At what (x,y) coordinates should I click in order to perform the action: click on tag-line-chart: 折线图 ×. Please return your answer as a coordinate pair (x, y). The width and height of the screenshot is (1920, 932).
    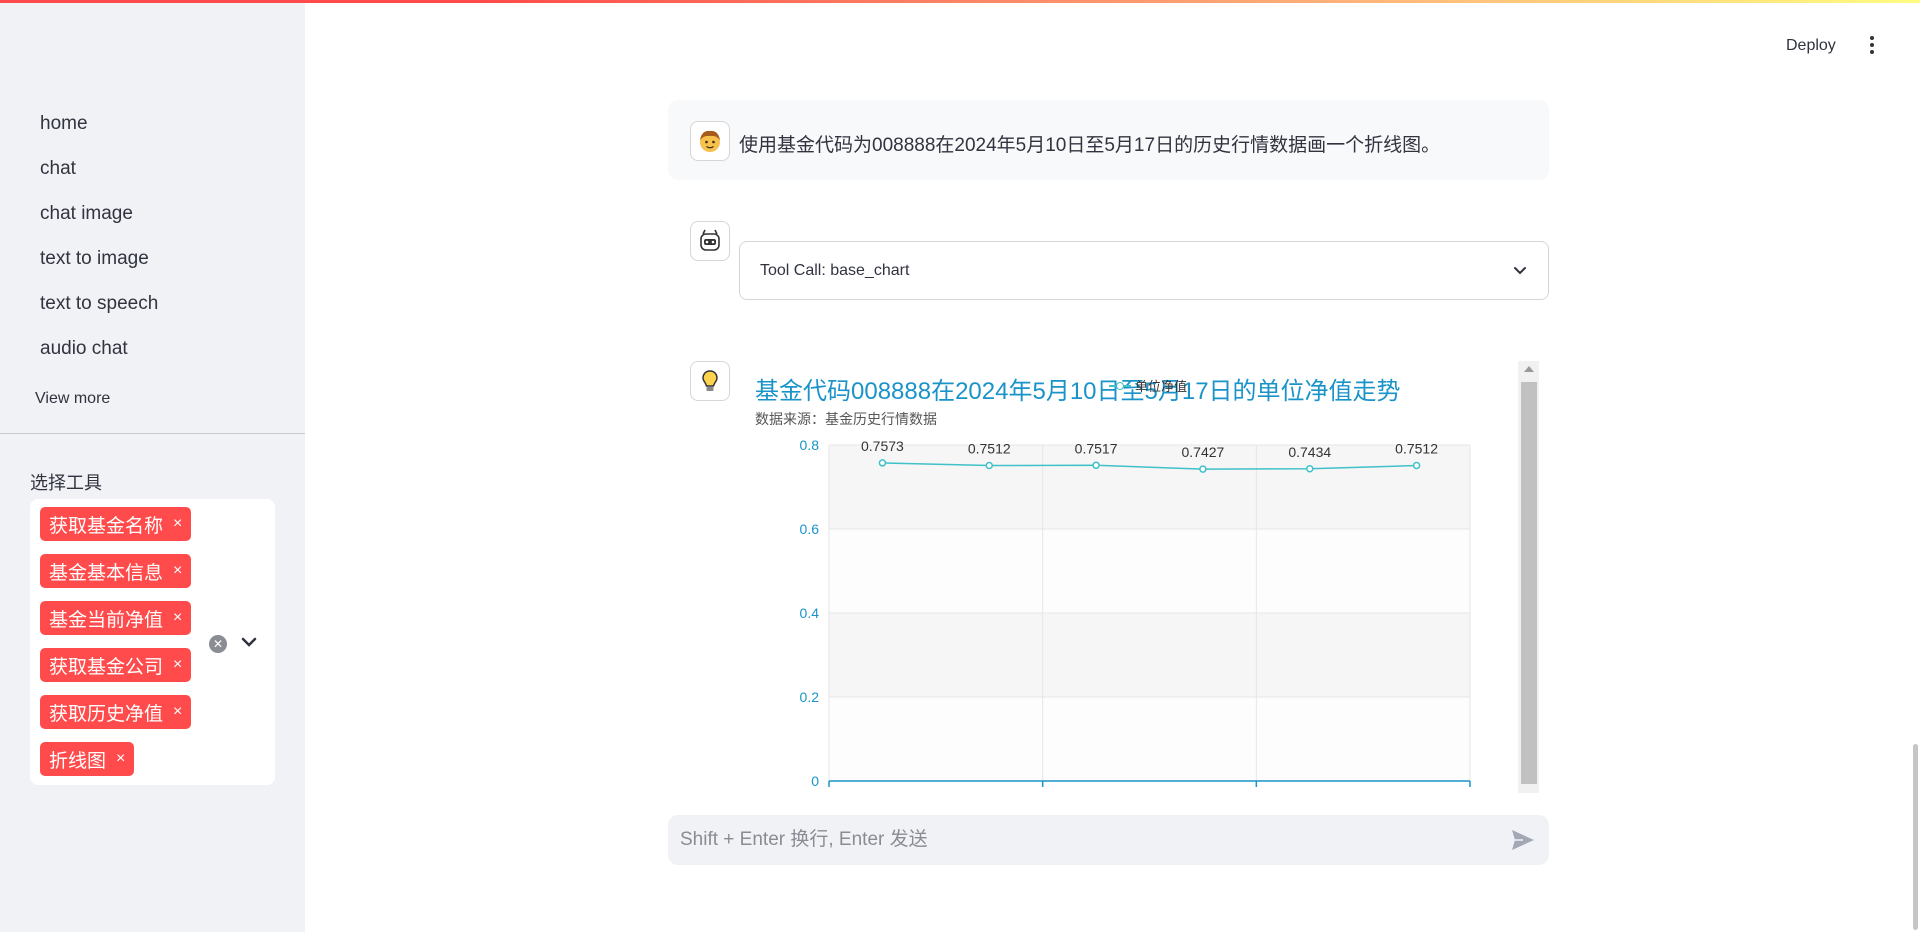
    Looking at the image, I should click on (87, 759).